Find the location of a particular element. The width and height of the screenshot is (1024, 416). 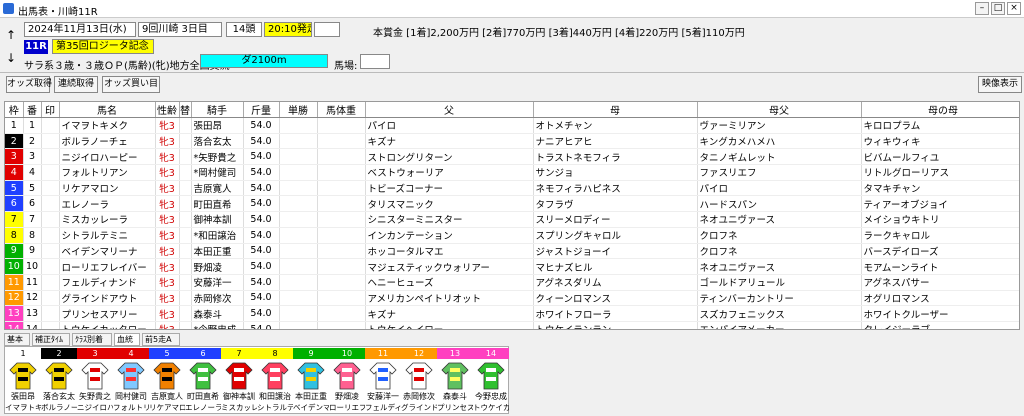

sire-cell: トビーズコーナー is located at coordinates (449, 188).